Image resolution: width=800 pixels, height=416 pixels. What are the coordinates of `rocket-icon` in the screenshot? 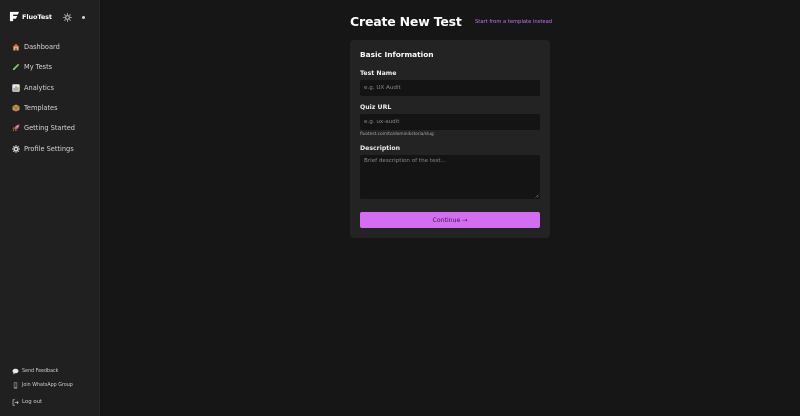 It's located at (16, 128).